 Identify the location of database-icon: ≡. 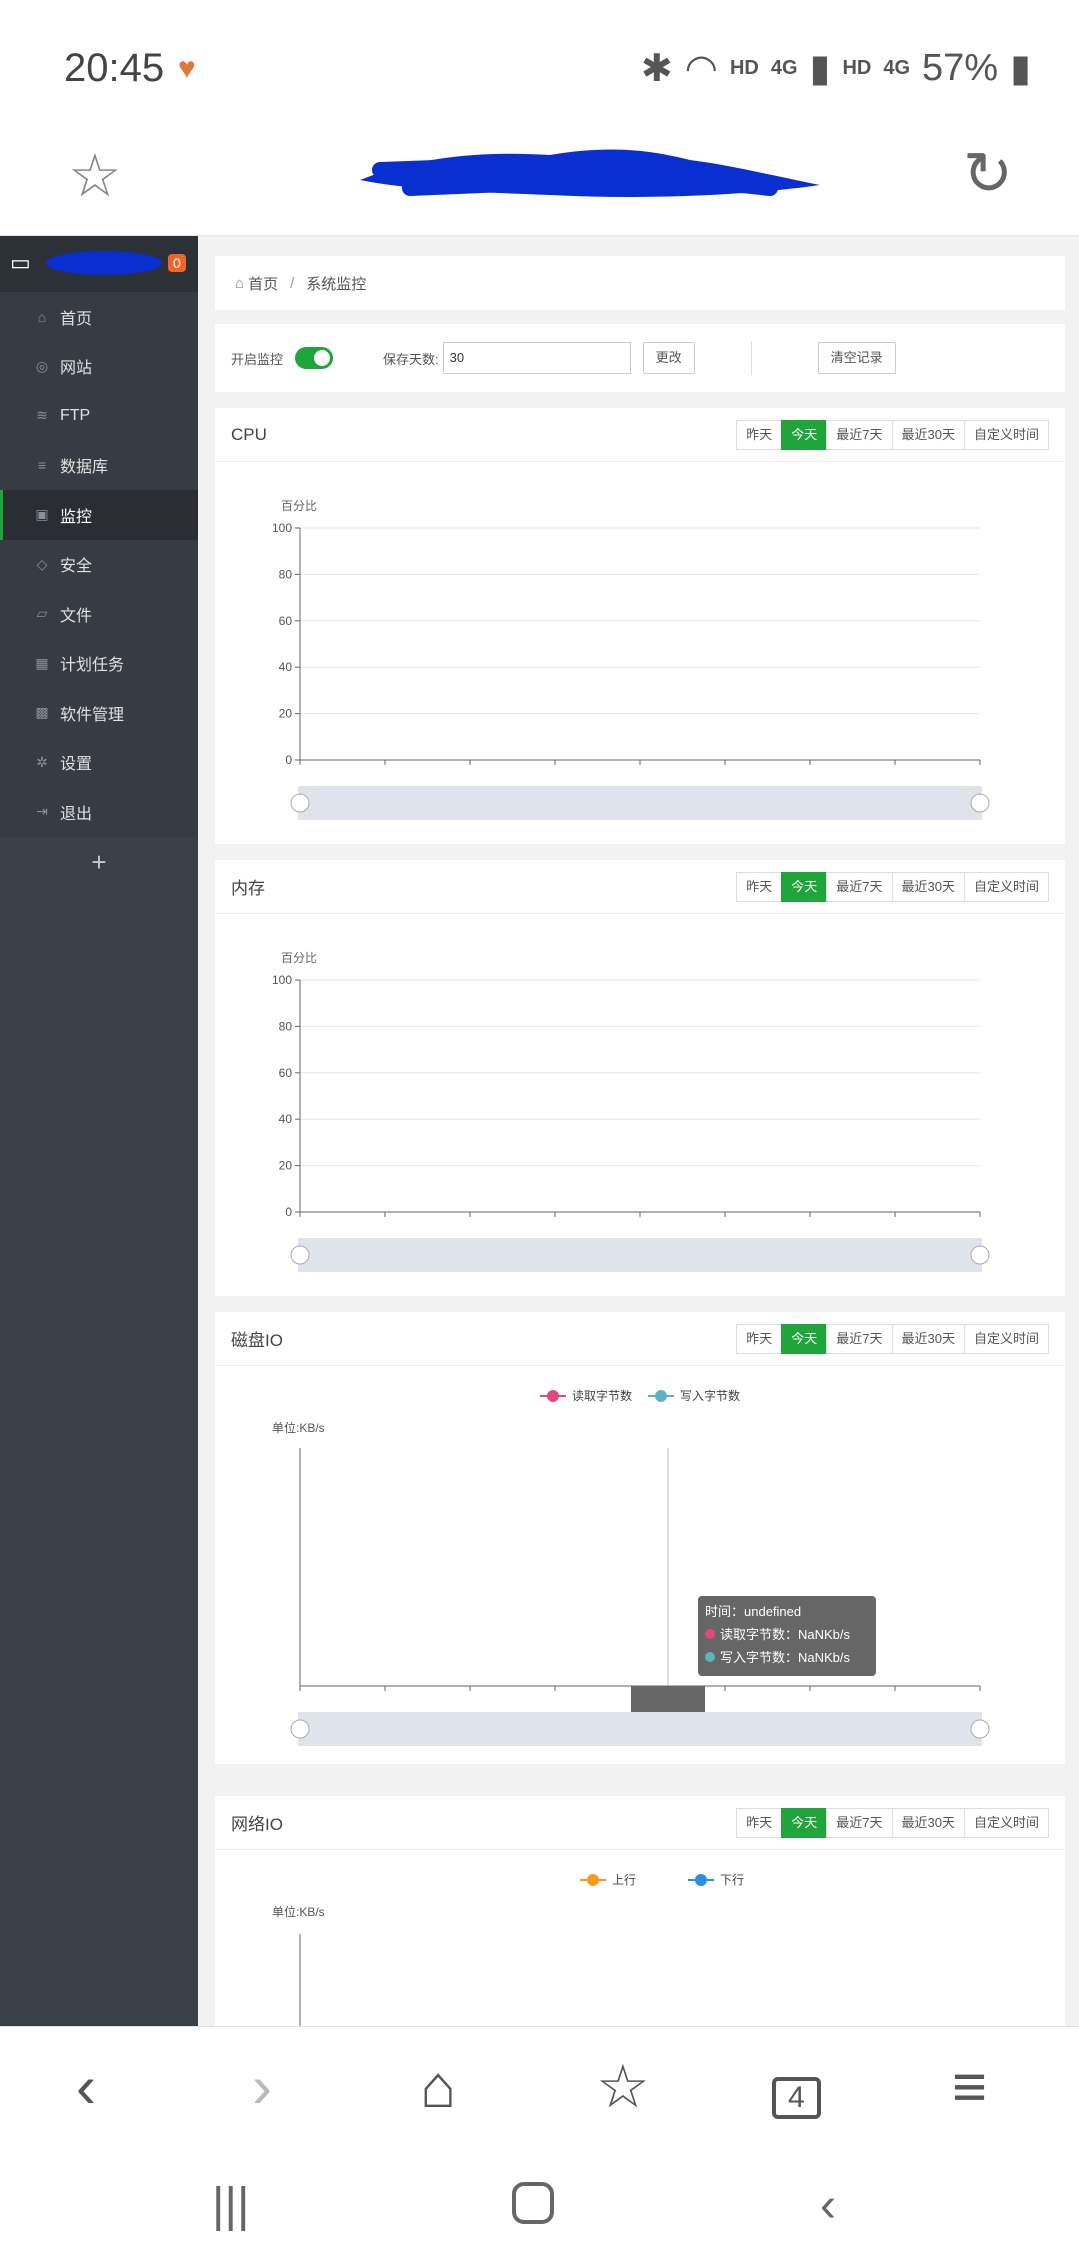
(42, 465).